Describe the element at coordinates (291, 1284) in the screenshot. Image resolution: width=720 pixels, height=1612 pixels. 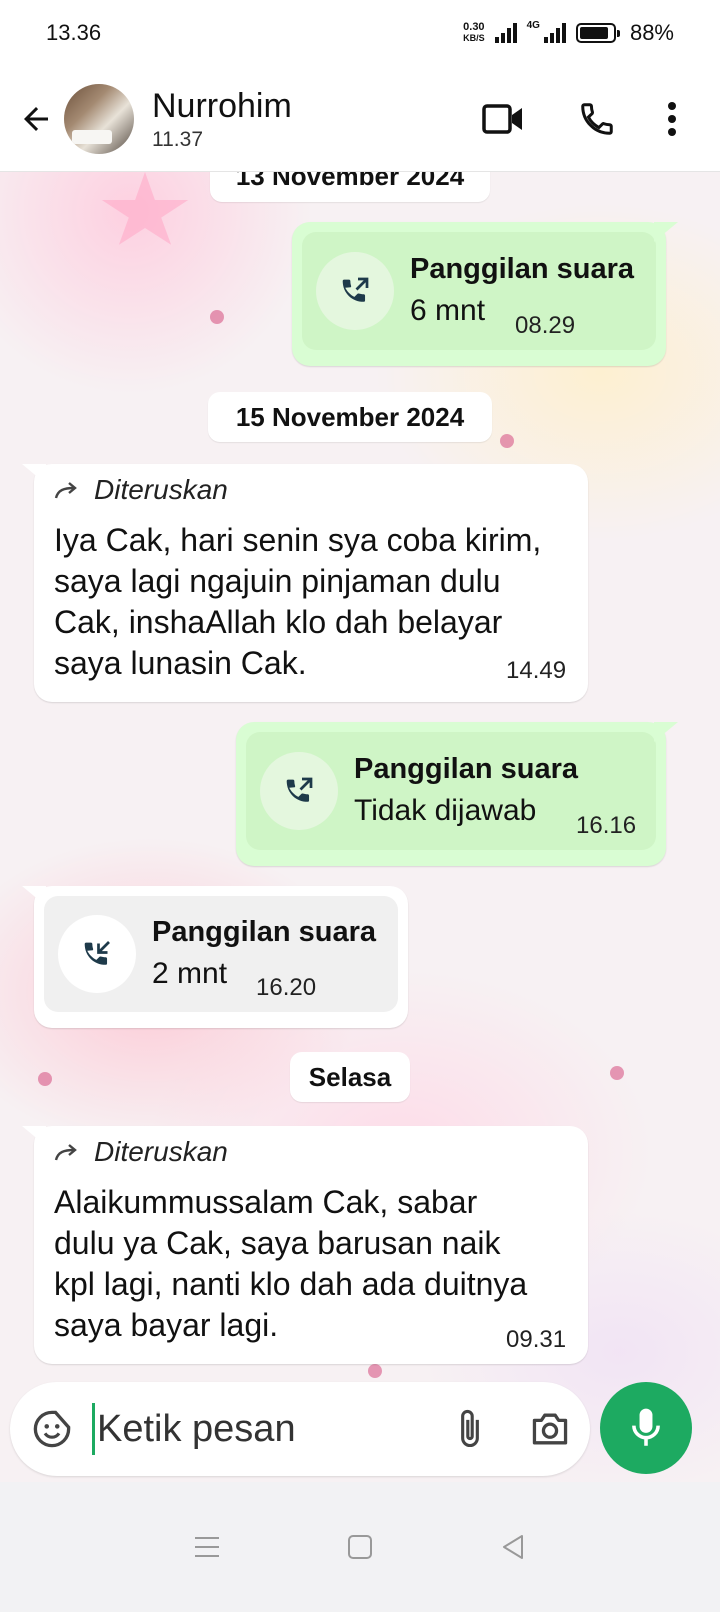
I see `message-line: kpl lagi, nanti klo dah ada duitnya` at that location.